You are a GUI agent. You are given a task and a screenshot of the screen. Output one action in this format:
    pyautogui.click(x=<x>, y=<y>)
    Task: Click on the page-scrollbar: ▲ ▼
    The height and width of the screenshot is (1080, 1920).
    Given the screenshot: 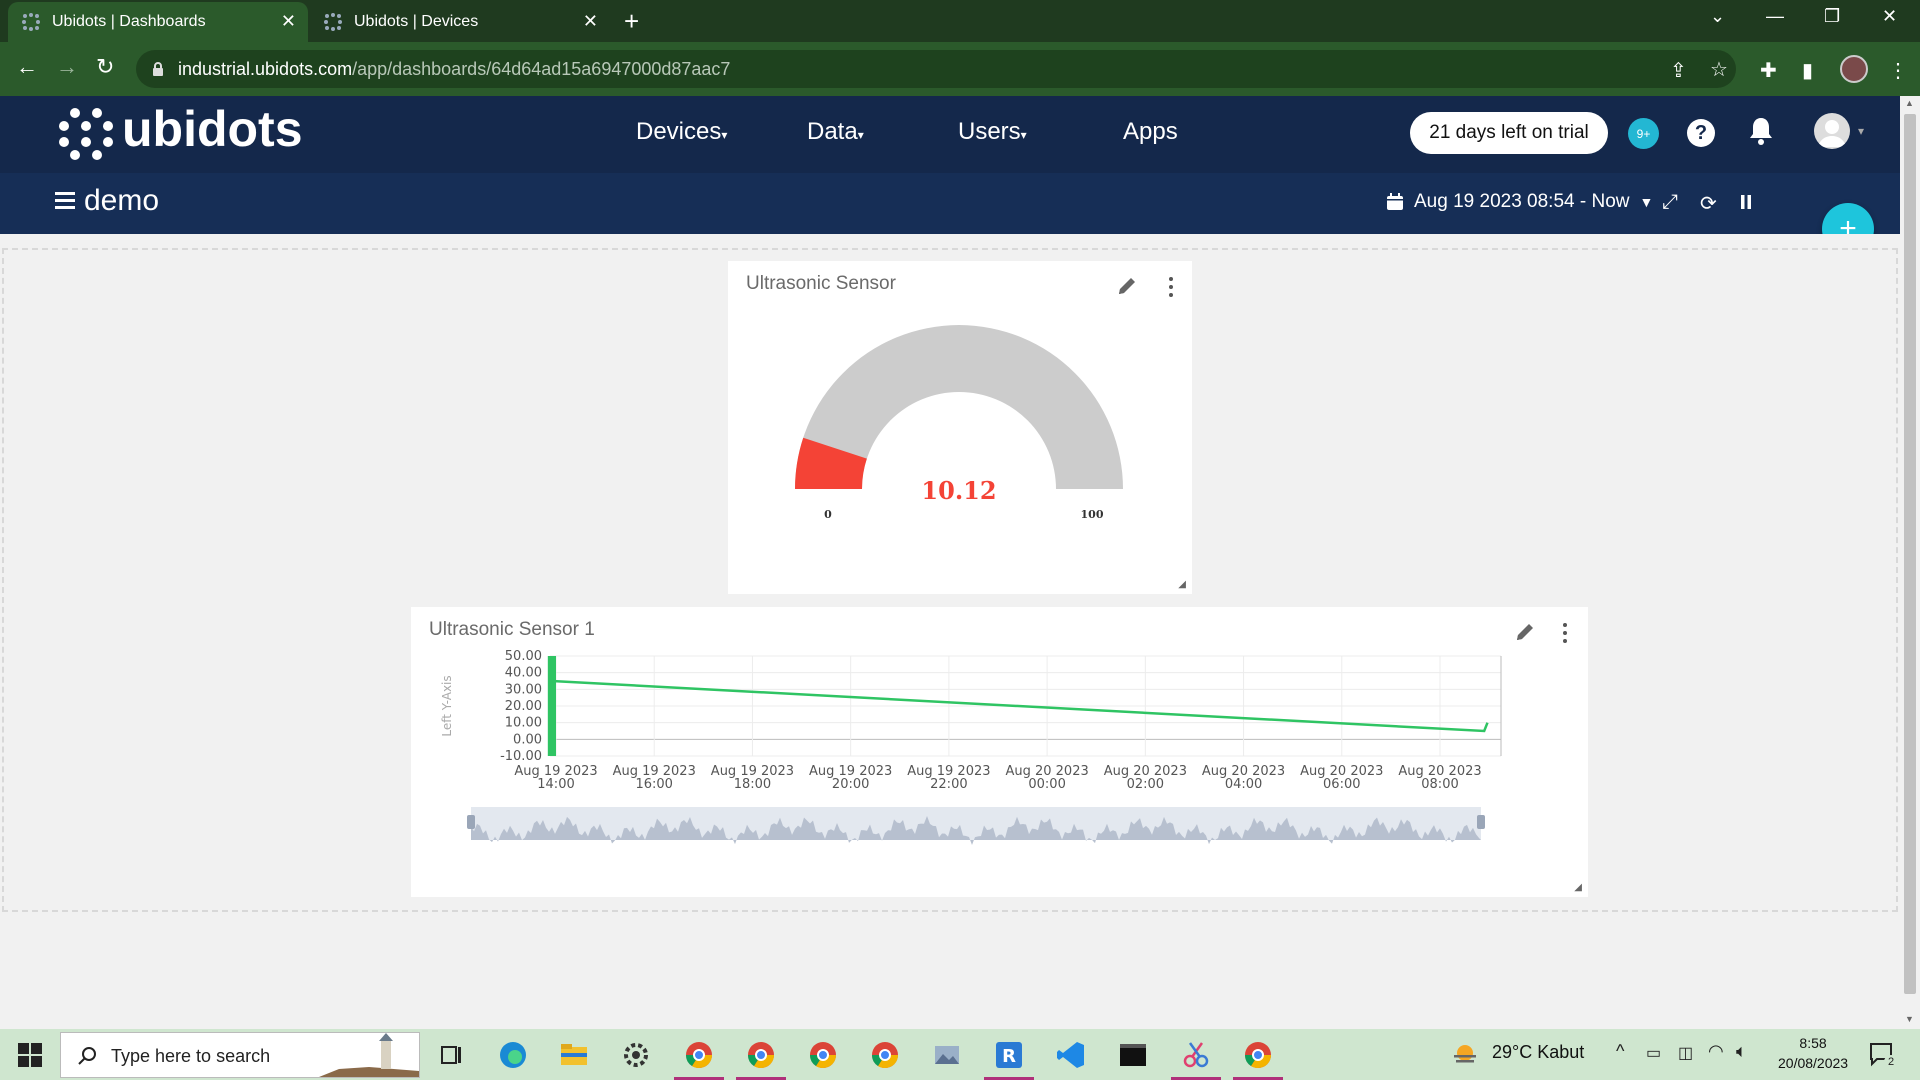 What is the action you would take?
    pyautogui.click(x=1910, y=562)
    